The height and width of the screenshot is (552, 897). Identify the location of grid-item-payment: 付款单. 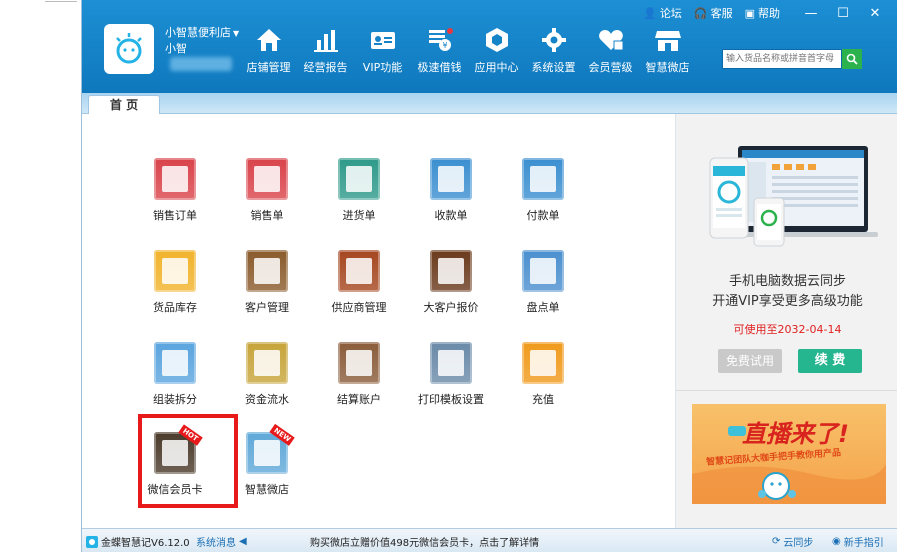
(543, 190).